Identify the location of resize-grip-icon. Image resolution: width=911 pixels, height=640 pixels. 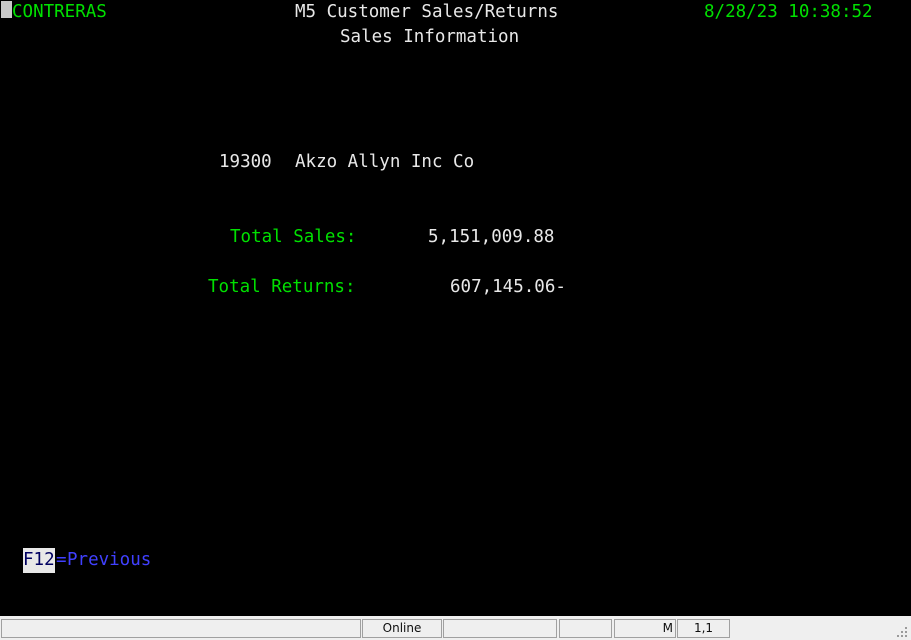
(902, 632).